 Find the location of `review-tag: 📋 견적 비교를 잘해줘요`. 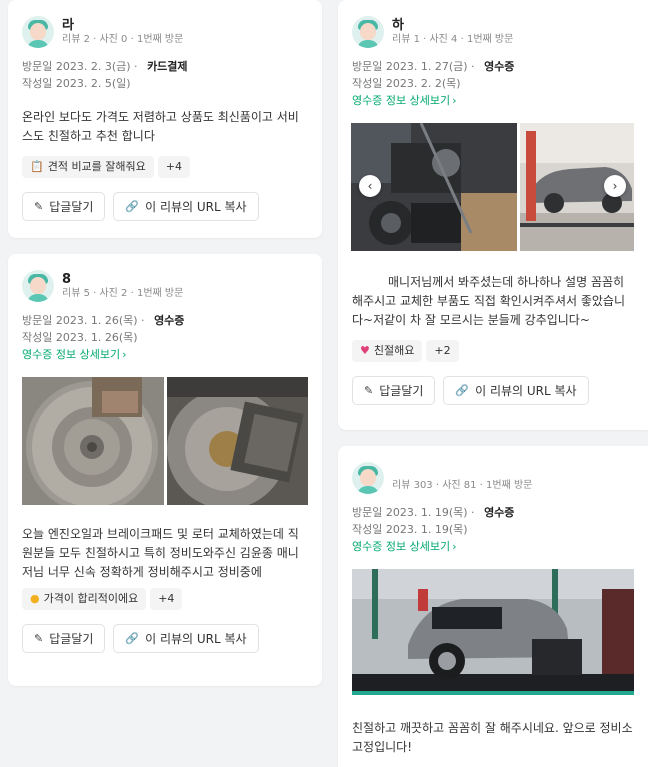

review-tag: 📋 견적 비교를 잘해줘요 is located at coordinates (88, 167).